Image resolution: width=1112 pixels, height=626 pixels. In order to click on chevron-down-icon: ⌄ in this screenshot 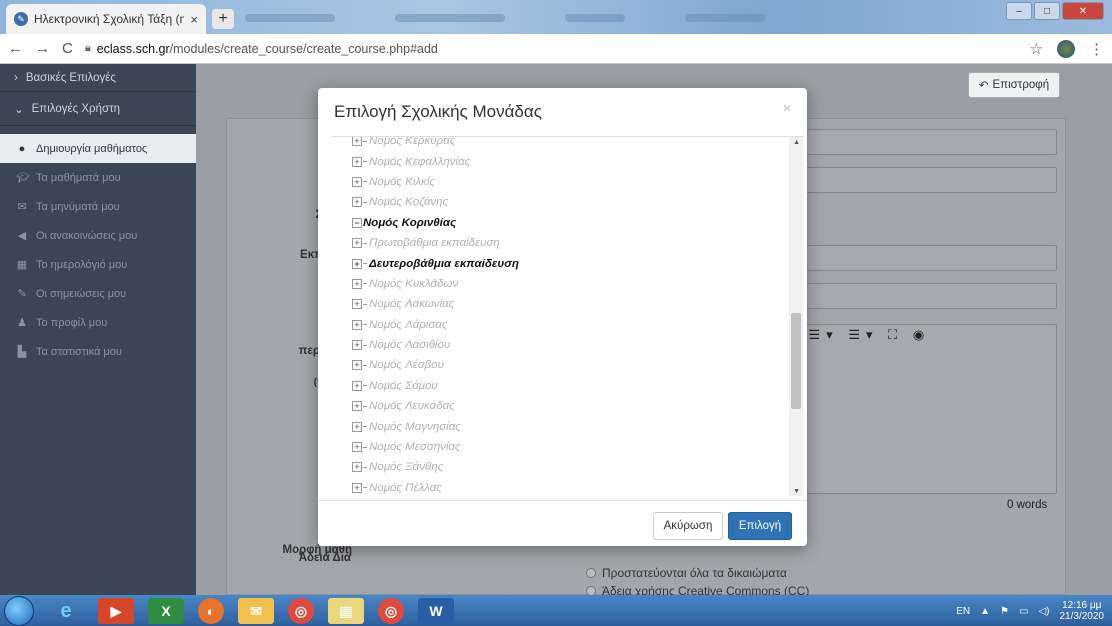, I will do `click(19, 109)`.